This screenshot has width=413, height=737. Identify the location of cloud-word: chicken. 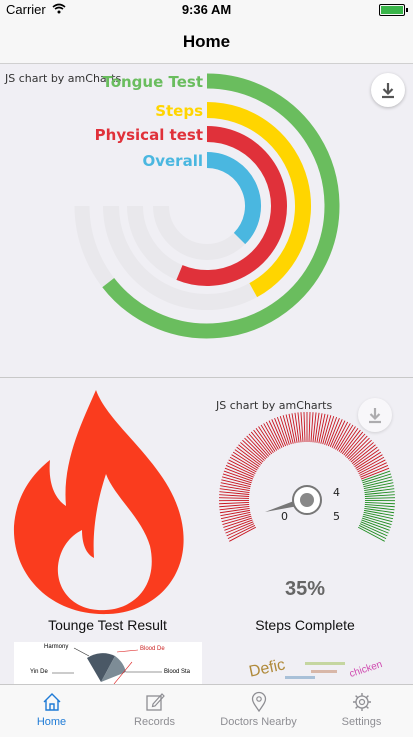
(366, 669).